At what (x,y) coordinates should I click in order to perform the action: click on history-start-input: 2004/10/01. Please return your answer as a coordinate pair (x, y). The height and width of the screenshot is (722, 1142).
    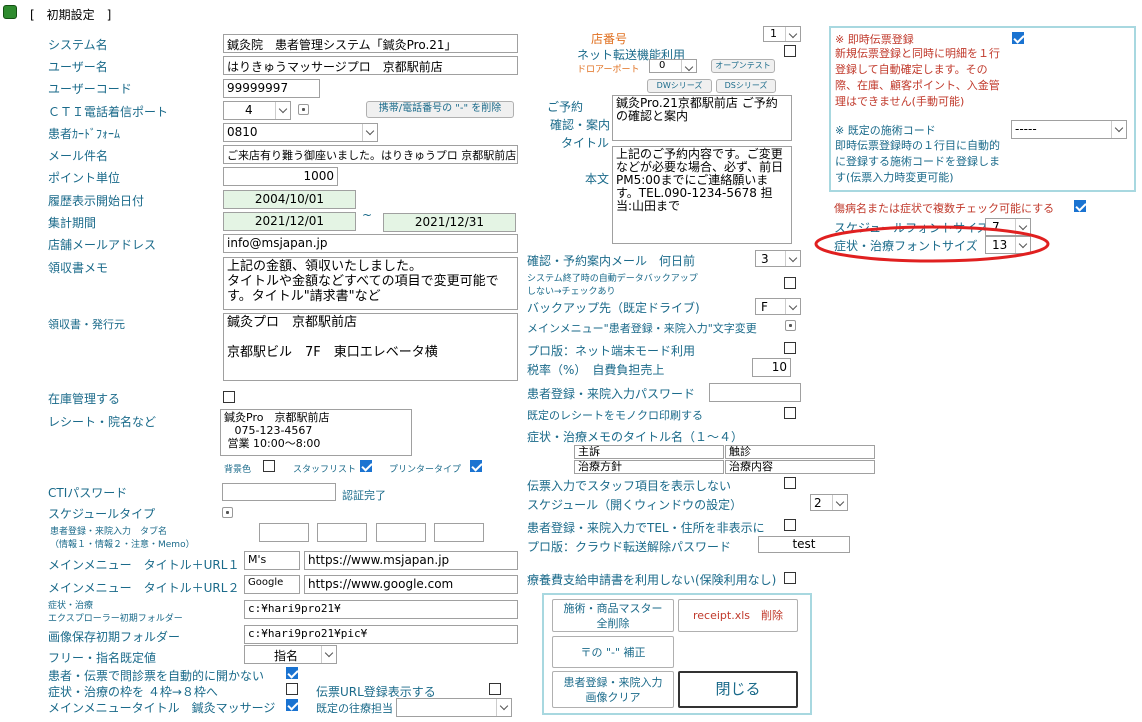
    Looking at the image, I should click on (289, 199).